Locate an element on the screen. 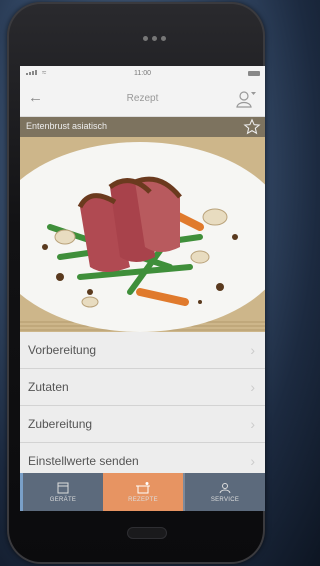  menu-item-label: Zubereitung is located at coordinates (60, 424).